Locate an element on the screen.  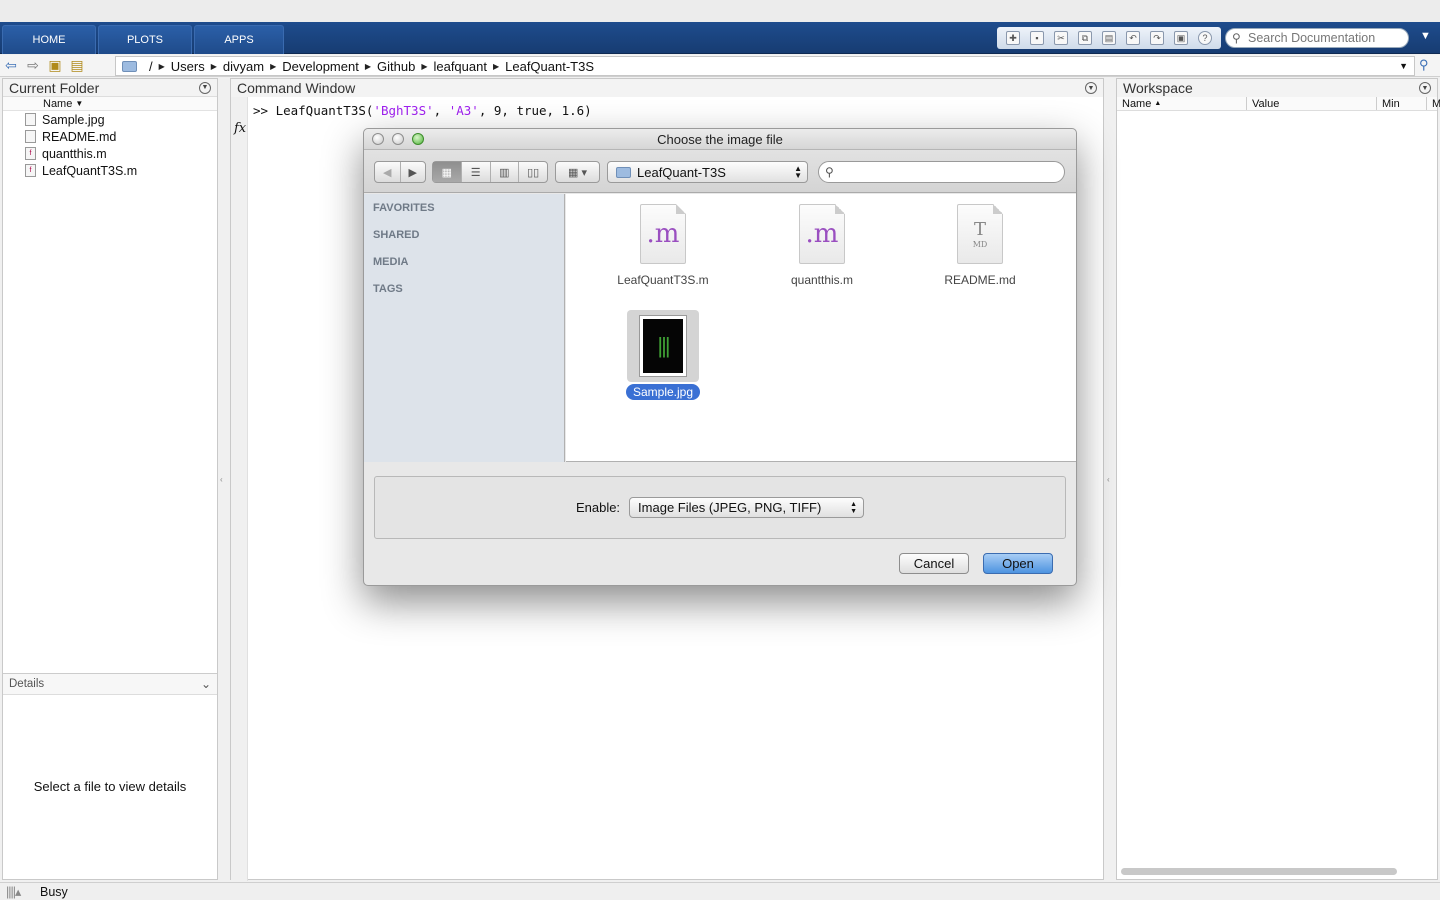
column-label: Value is located at coordinates (1266, 103).